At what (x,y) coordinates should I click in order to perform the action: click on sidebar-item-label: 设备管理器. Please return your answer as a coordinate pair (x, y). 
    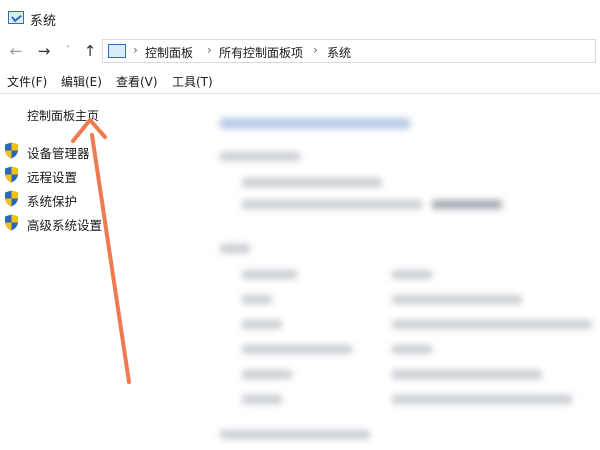
    Looking at the image, I should click on (58, 153).